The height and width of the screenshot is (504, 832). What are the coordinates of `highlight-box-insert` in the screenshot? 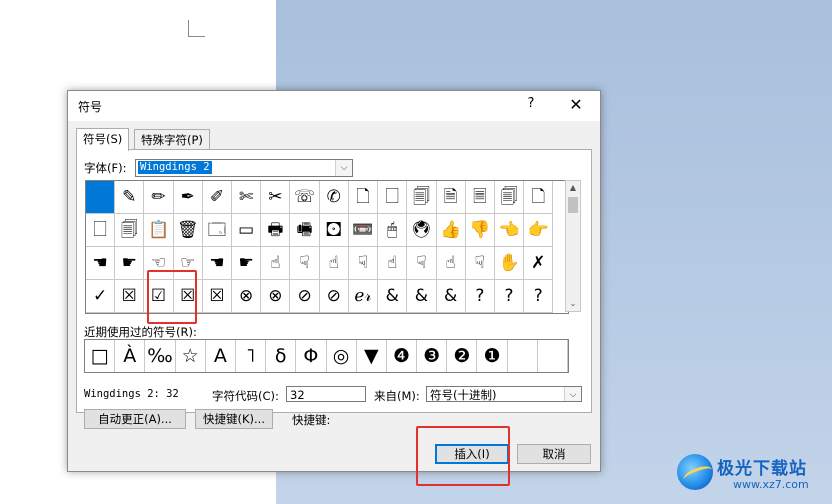 It's located at (463, 456).